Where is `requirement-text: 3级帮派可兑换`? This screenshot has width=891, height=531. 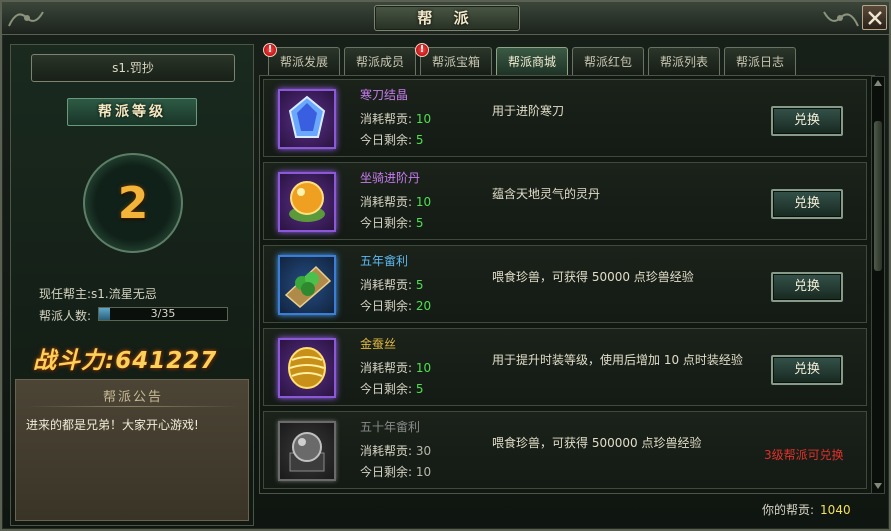 requirement-text: 3级帮派可兑换 is located at coordinates (804, 455).